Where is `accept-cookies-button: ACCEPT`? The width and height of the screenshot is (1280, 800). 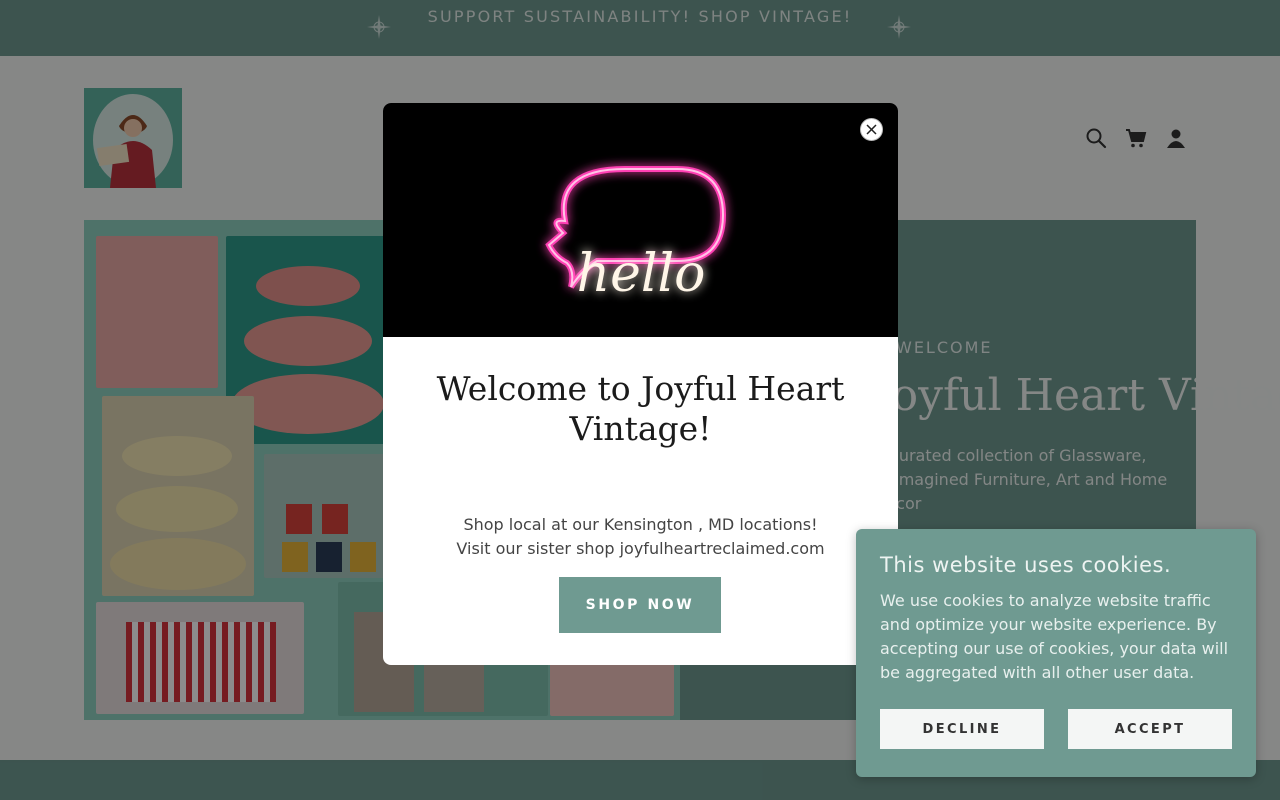
accept-cookies-button: ACCEPT is located at coordinates (1150, 729).